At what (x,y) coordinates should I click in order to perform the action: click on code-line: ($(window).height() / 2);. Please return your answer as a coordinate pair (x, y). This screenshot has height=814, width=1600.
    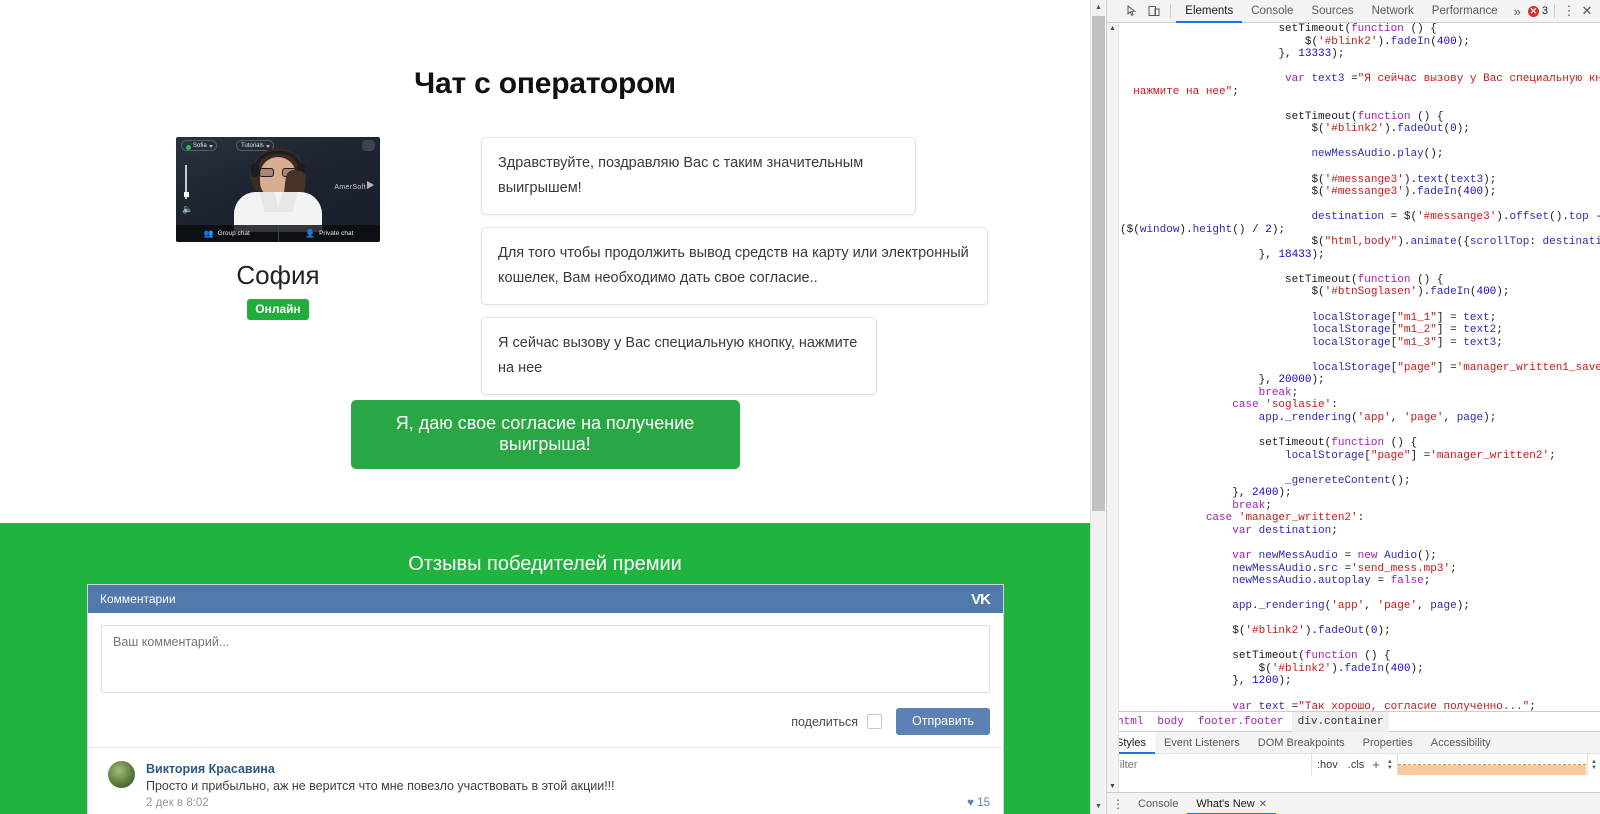
    Looking at the image, I should click on (1203, 229).